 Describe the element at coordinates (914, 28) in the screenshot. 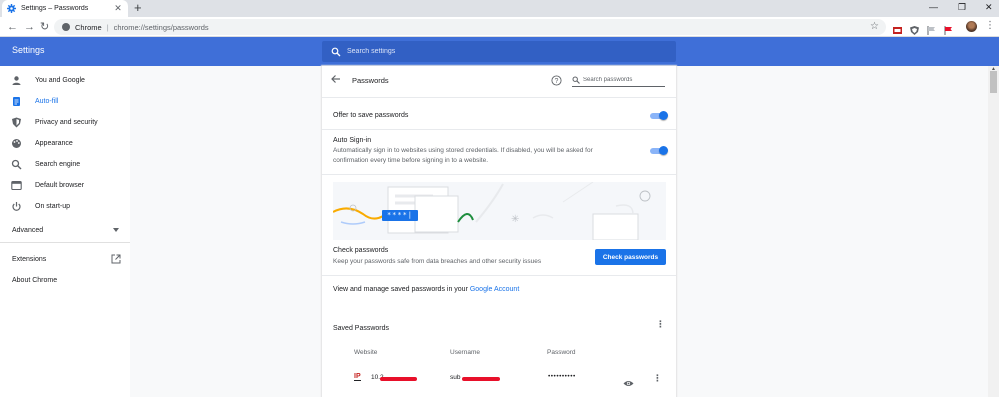

I see `ext-shield-icon` at that location.